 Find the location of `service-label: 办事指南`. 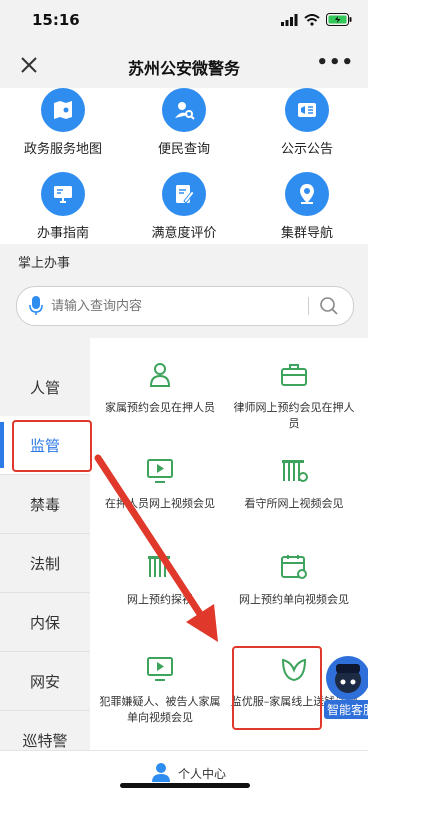

service-label: 办事指南 is located at coordinates (62, 233).